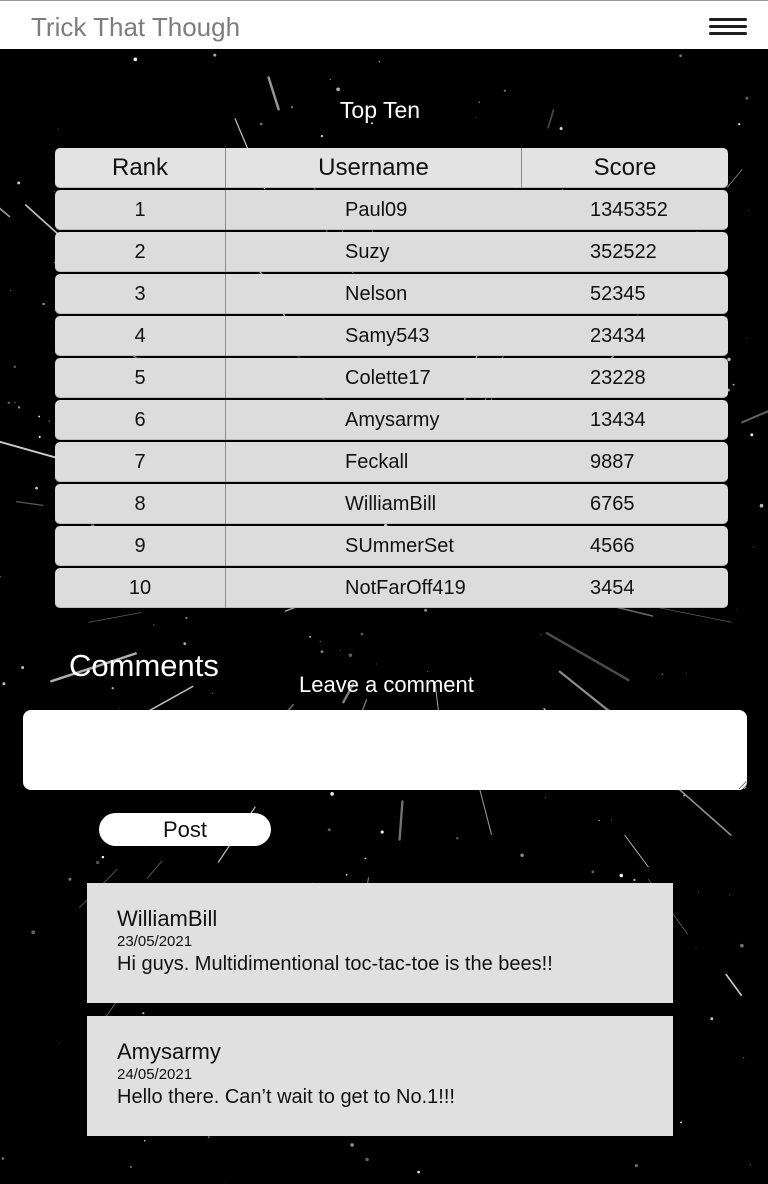 This screenshot has height=1184, width=768. What do you see at coordinates (140, 462) in the screenshot?
I see `rank-cell: 7` at bounding box center [140, 462].